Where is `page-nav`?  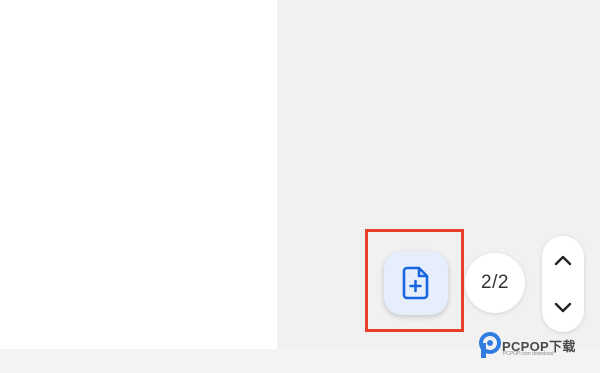
page-nav is located at coordinates (563, 284).